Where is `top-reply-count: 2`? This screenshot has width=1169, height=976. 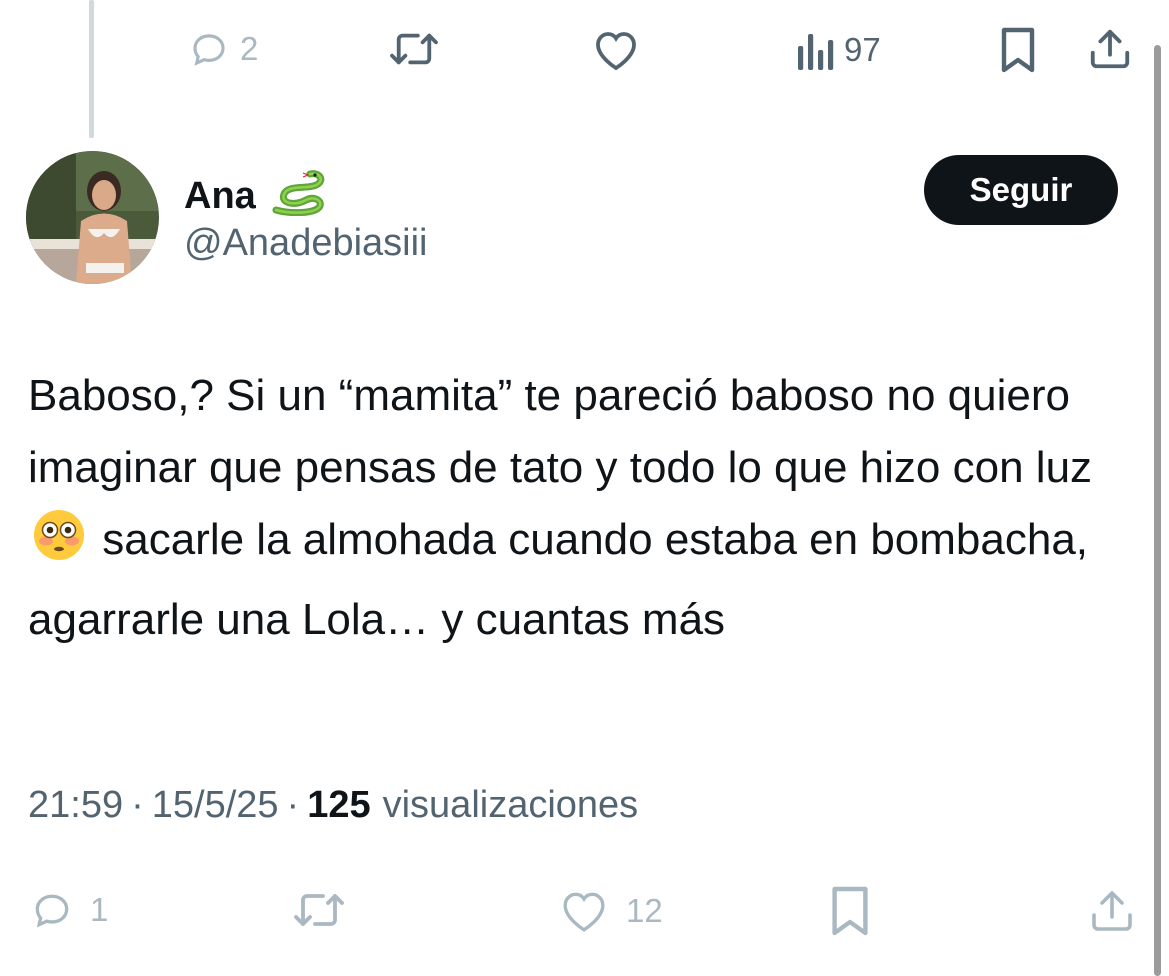 top-reply-count: 2 is located at coordinates (249, 48).